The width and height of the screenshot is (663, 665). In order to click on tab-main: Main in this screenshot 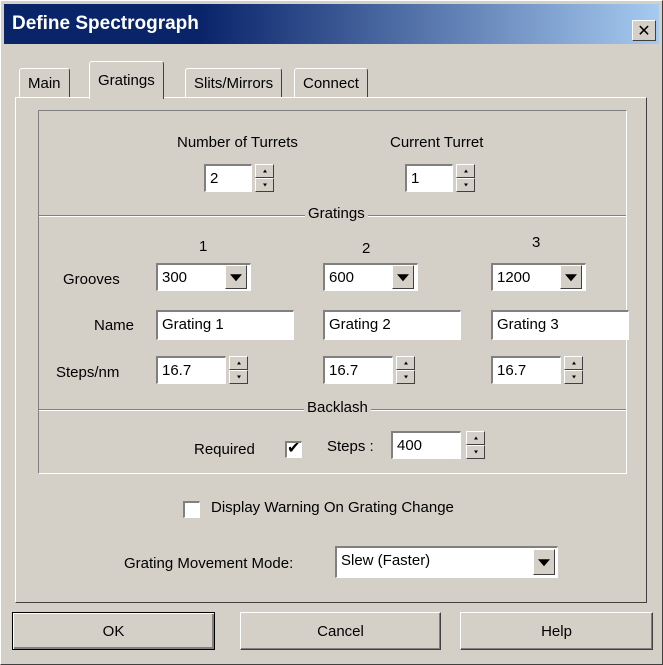, I will do `click(44, 83)`.